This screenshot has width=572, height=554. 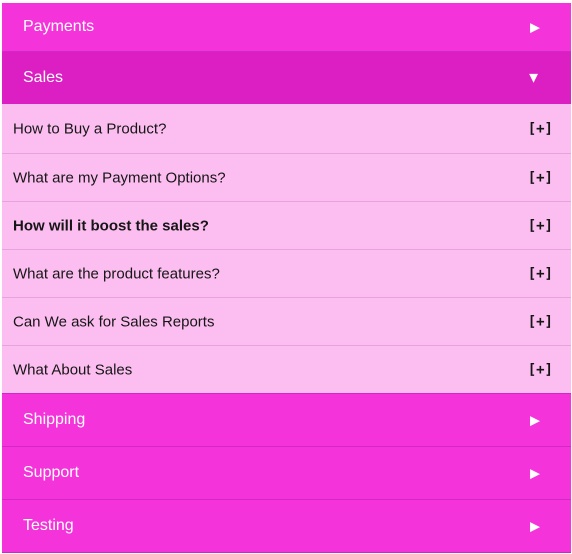 I want to click on section-header-payments: Payments ▶, so click(x=286, y=27).